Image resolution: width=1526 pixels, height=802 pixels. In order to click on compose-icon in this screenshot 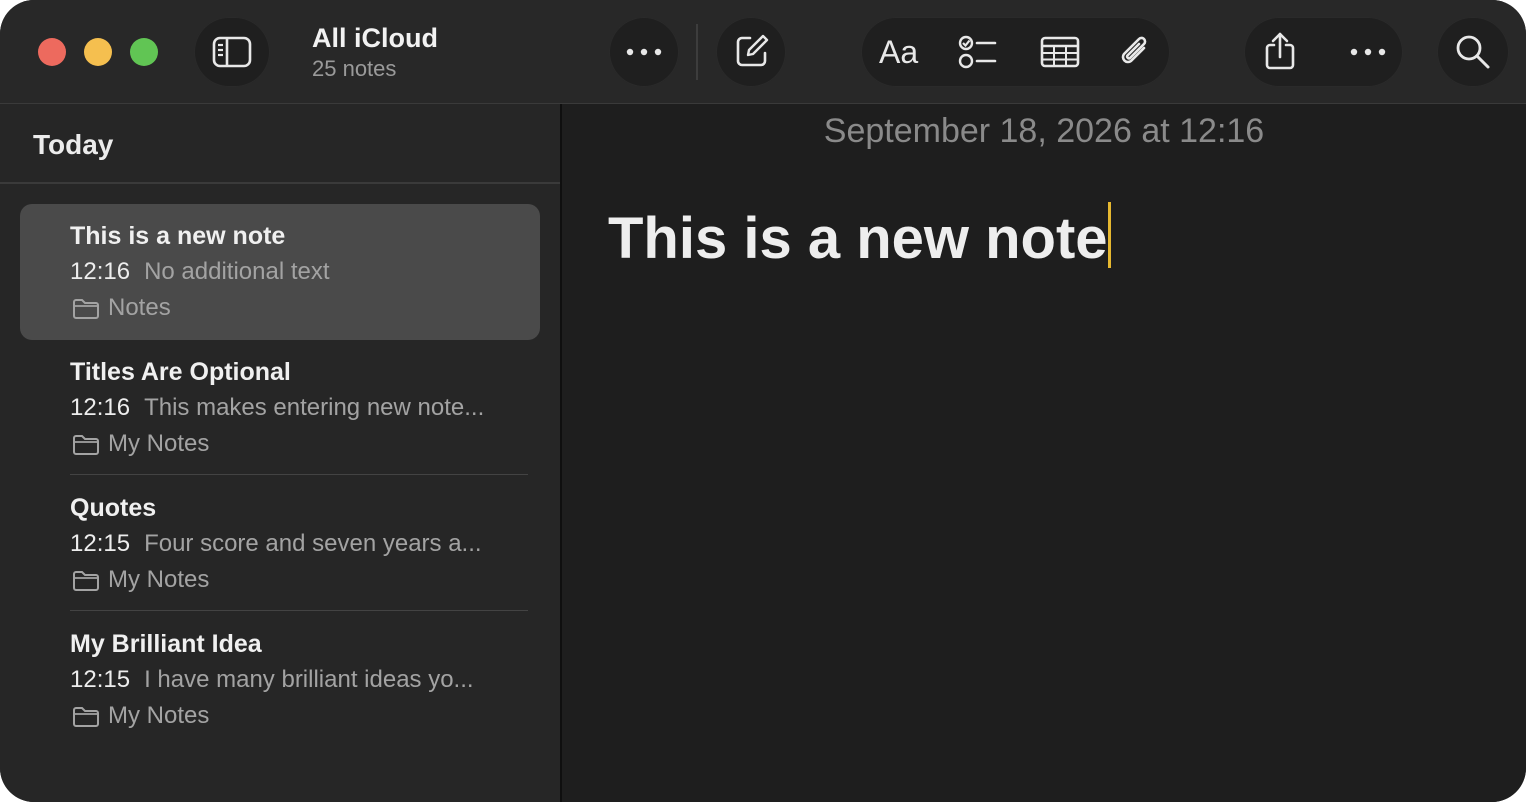, I will do `click(752, 50)`.